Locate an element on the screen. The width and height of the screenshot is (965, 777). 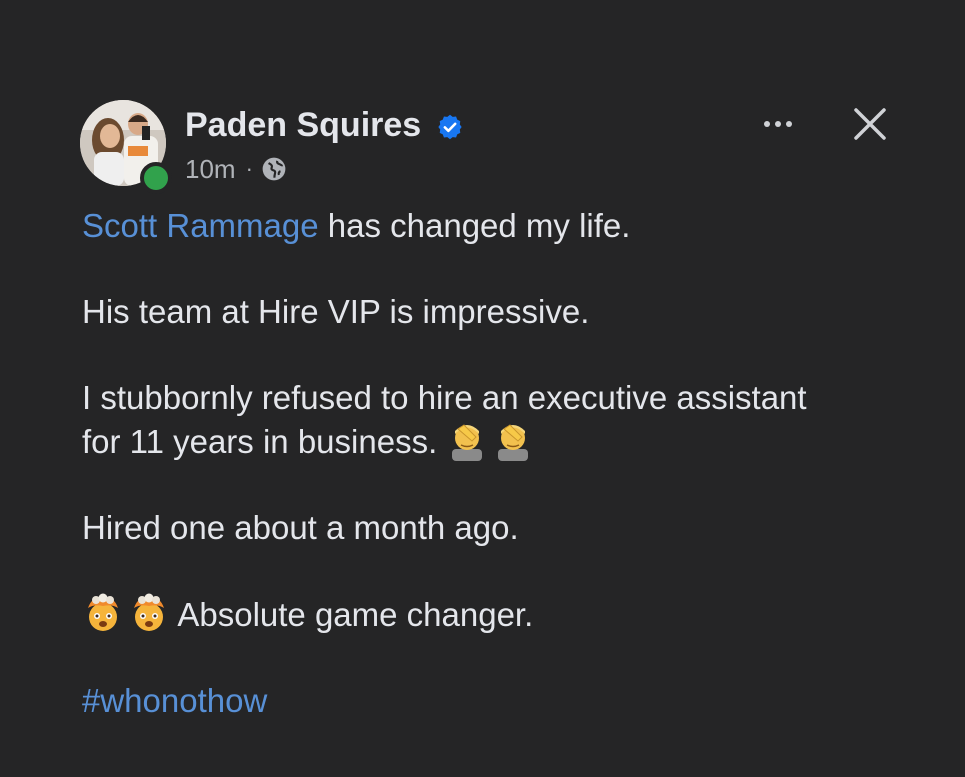
author-avatar is located at coordinates (126, 147).